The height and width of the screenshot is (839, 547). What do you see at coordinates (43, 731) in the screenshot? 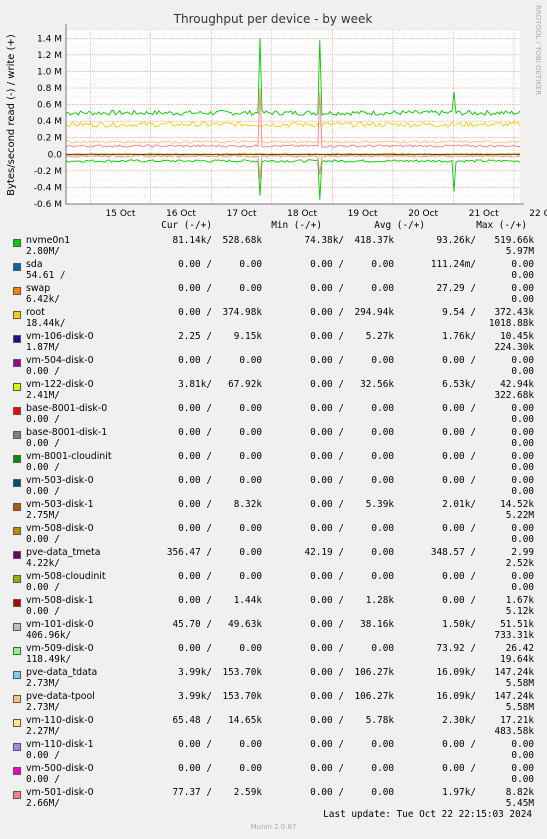
I see `legend-max-read: 2.27M/` at bounding box center [43, 731].